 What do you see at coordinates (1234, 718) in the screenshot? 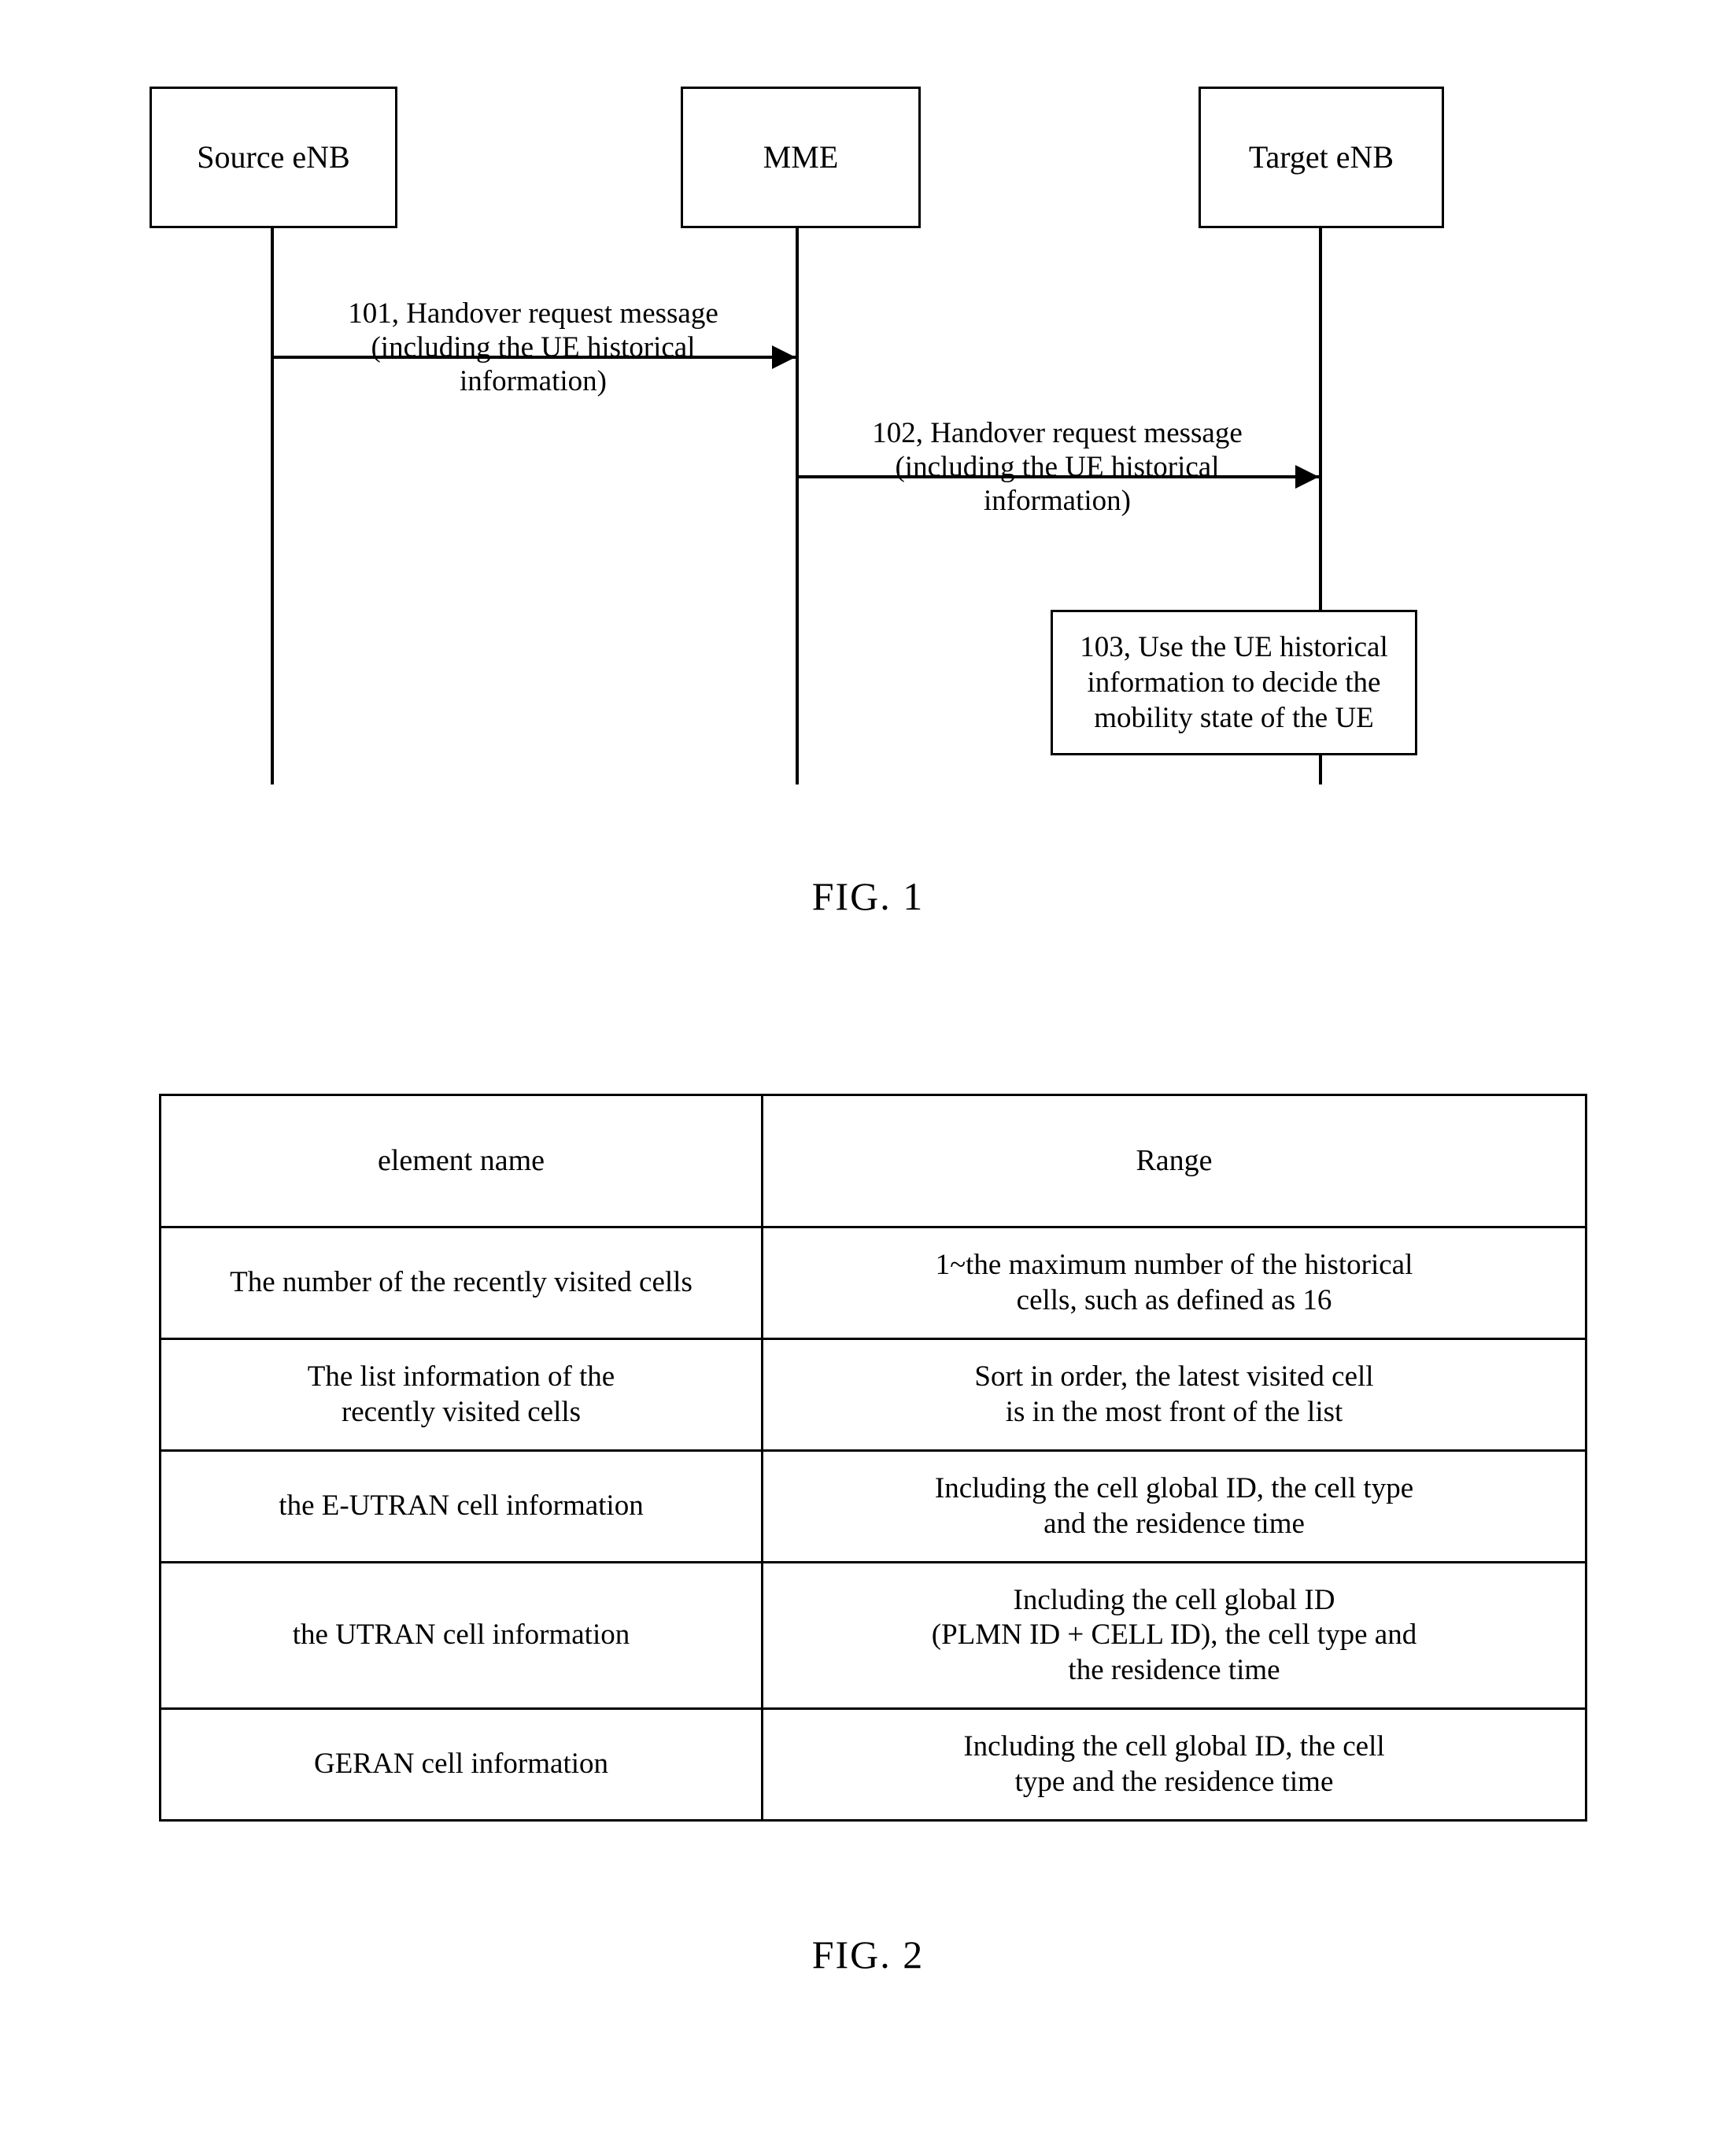
I see `process-box-103-line3: mobility state of the UE` at bounding box center [1234, 718].